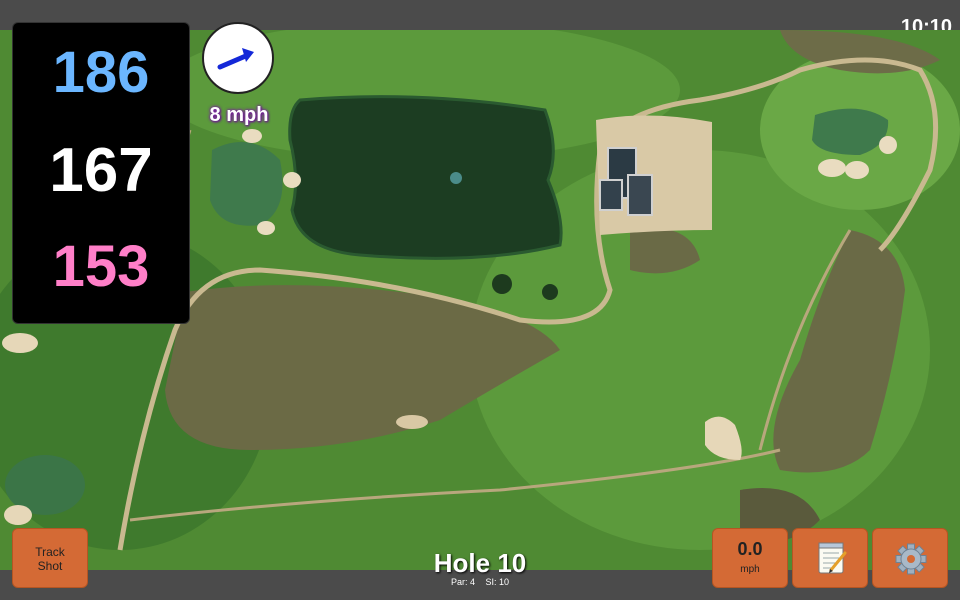 Image resolution: width=960 pixels, height=600 pixels. I want to click on notes-button, so click(830, 558).